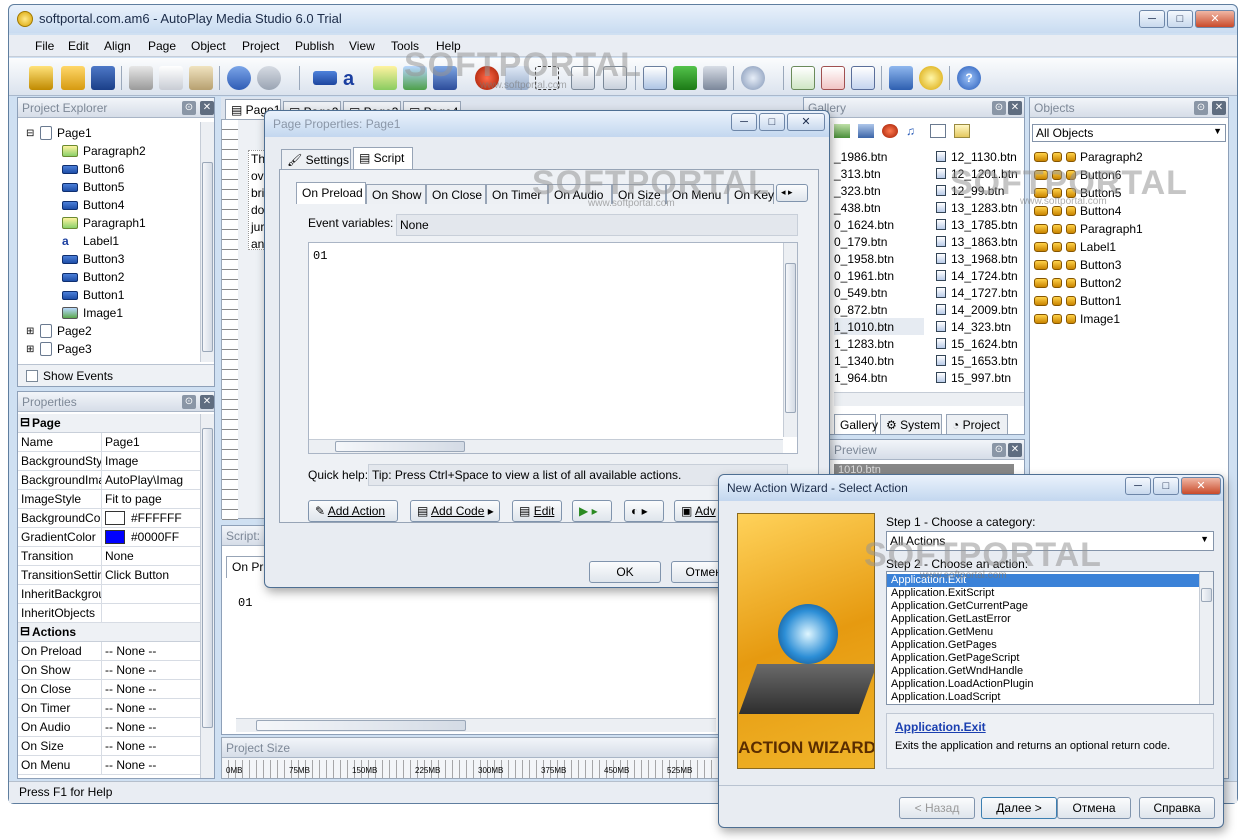 Image resolution: width=1246 pixels, height=840 pixels. I want to click on gallery-file: 1_964.btn, so click(879, 377).